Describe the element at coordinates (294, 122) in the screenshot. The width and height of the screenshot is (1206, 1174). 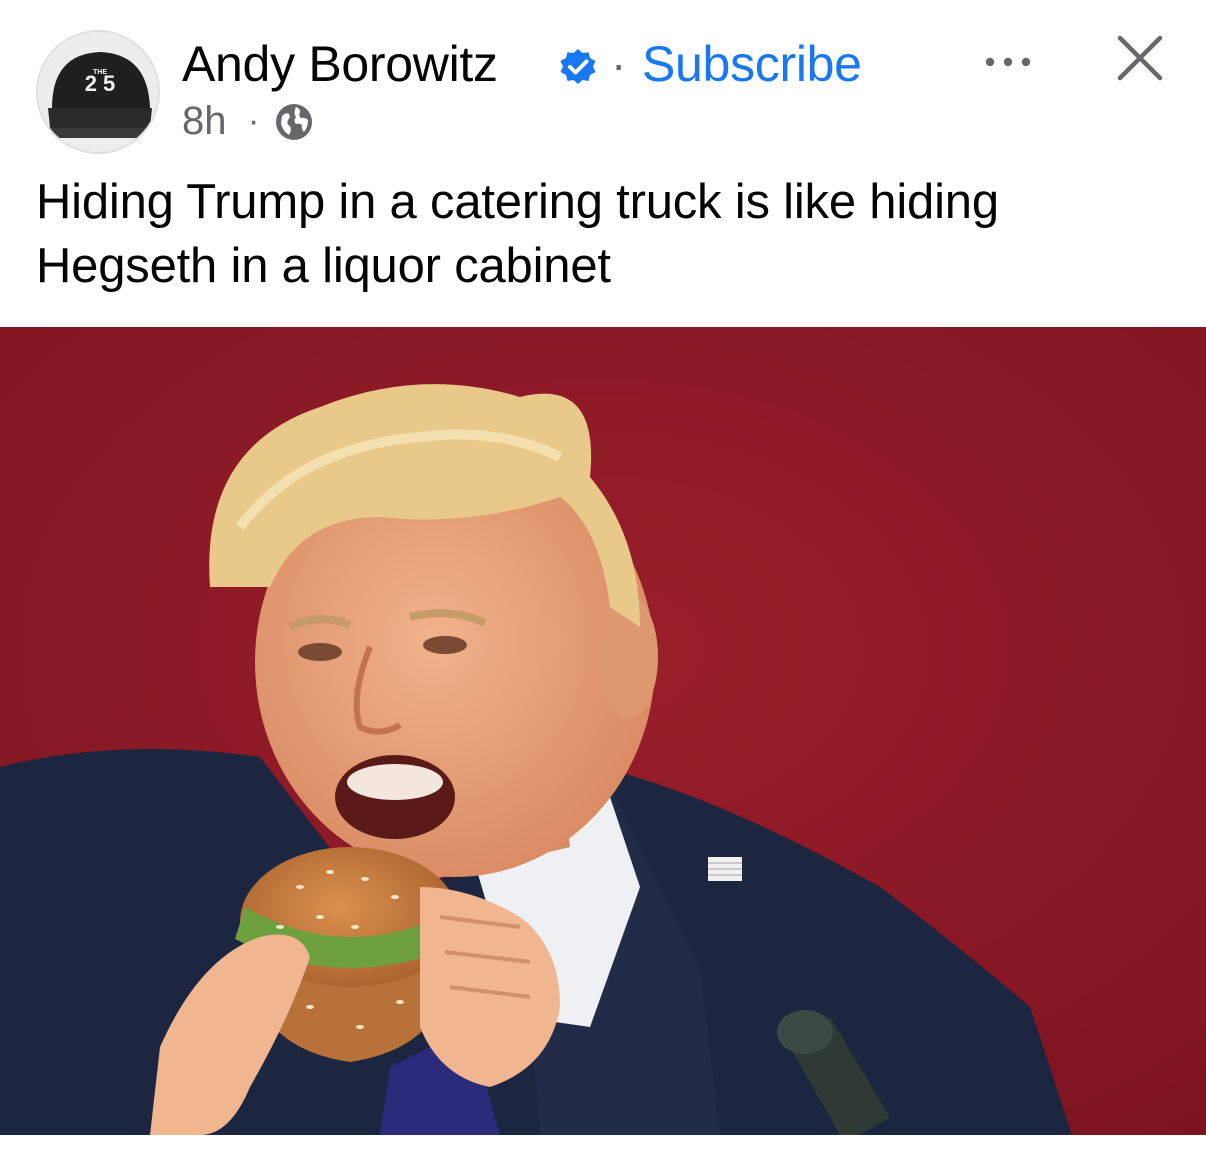
I see `globe-icon` at that location.